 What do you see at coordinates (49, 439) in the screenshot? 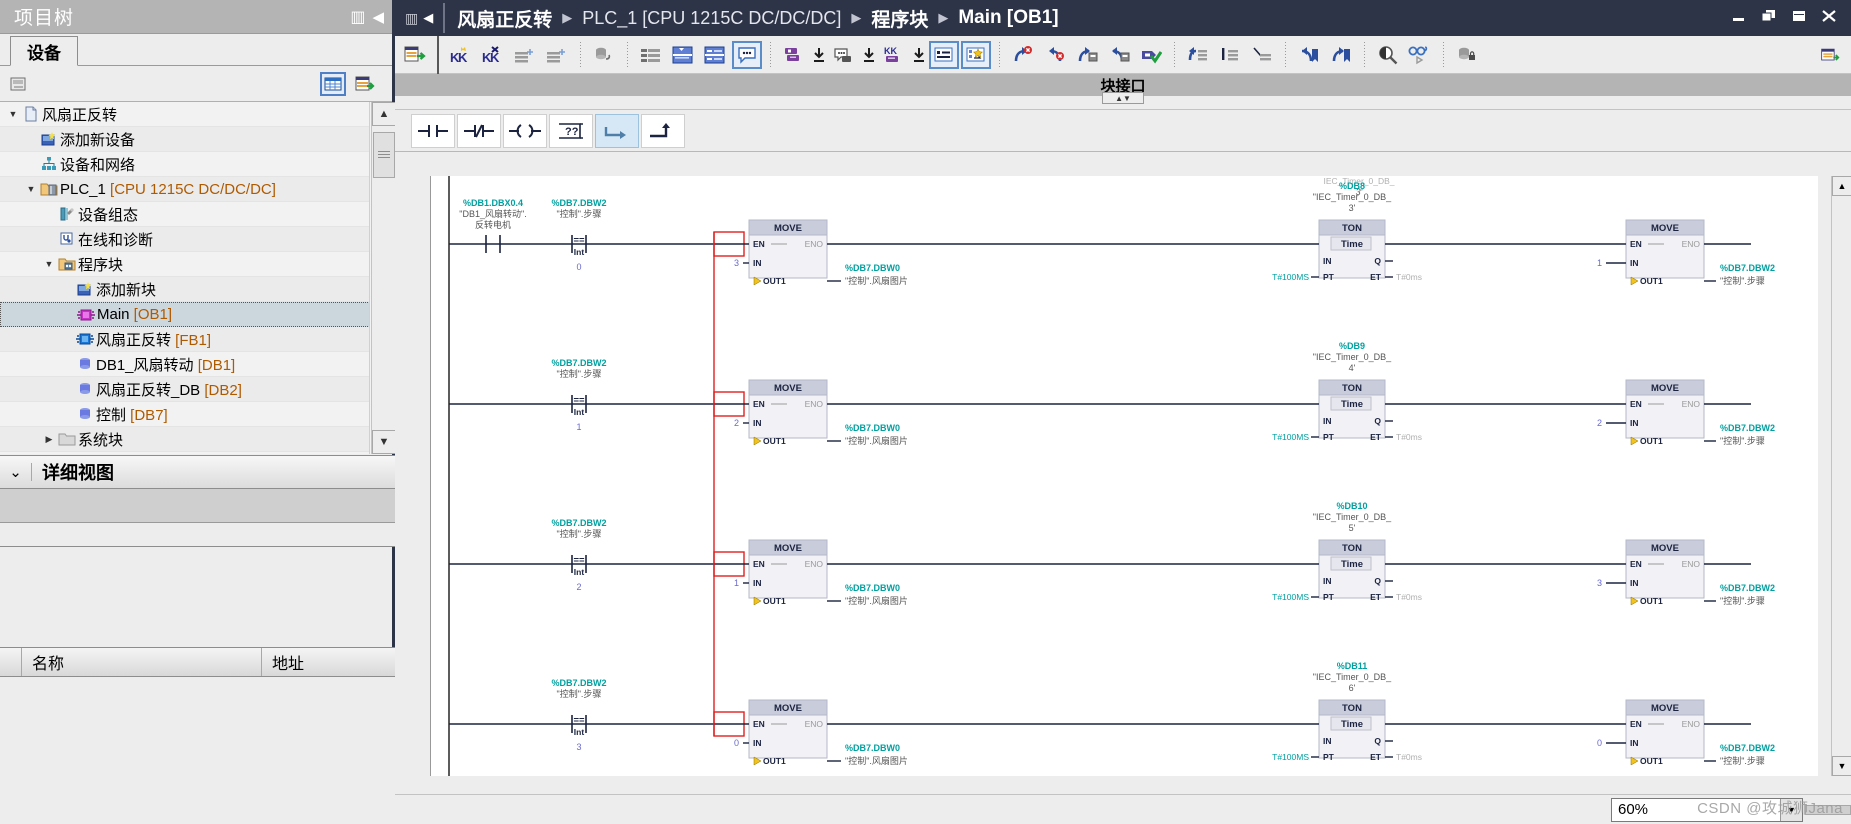
I see `expander-expand-icon: ▶` at bounding box center [49, 439].